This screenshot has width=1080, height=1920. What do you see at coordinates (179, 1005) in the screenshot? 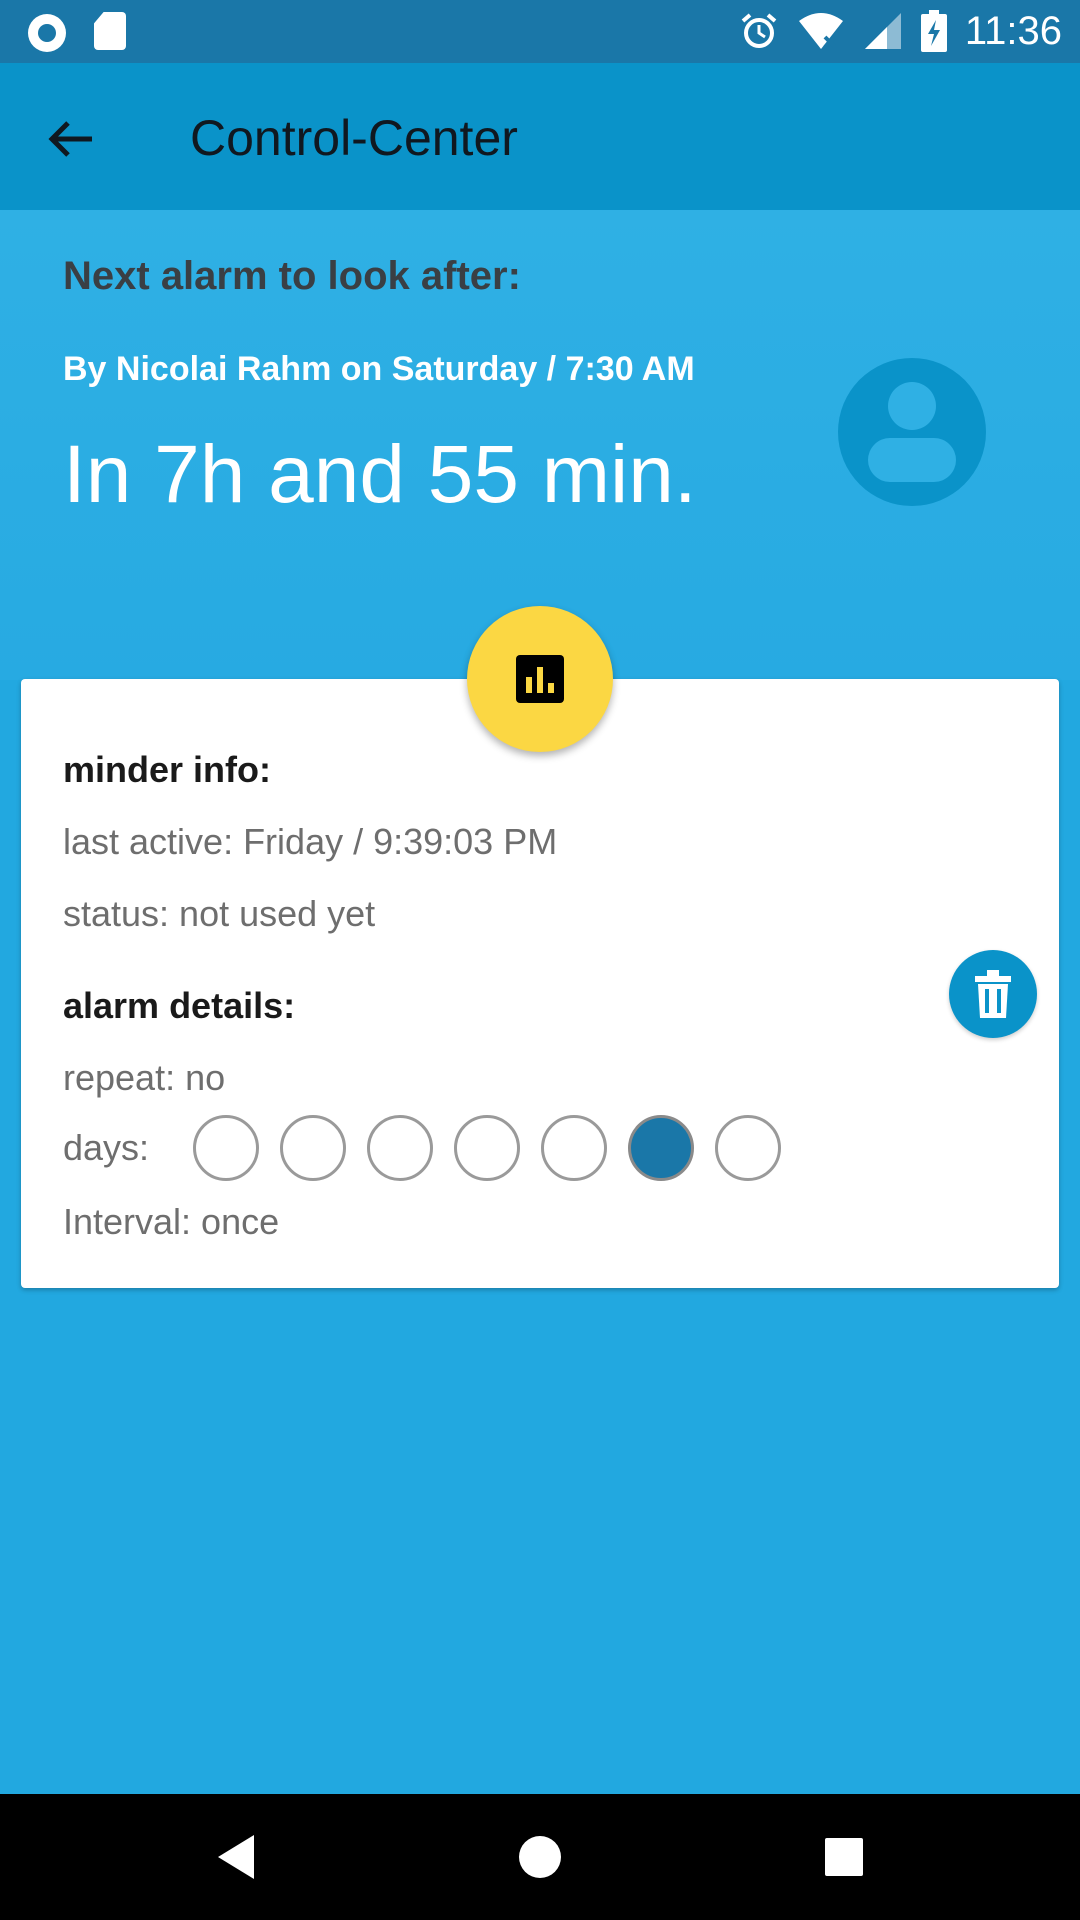
I see `alarm-details-header: alarm details:` at bounding box center [179, 1005].